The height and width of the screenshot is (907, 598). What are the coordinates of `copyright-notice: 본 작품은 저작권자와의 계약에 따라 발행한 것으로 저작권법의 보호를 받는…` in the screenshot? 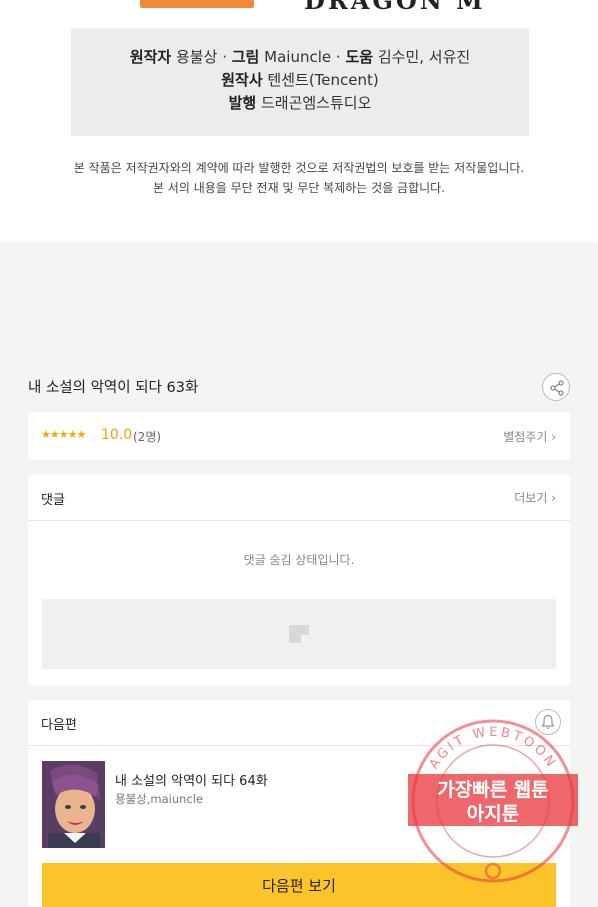 It's located at (299, 178).